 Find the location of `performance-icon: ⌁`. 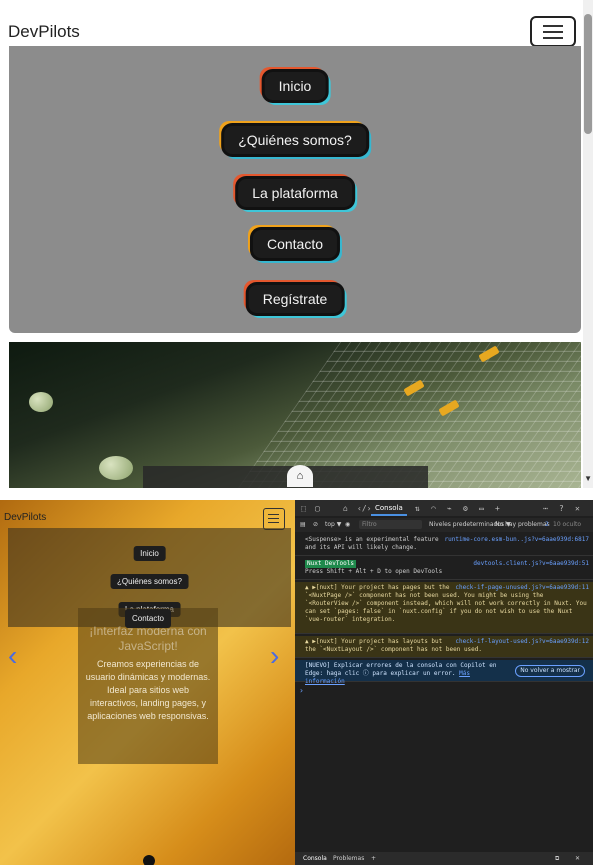

performance-icon: ⌁ is located at coordinates (449, 508).